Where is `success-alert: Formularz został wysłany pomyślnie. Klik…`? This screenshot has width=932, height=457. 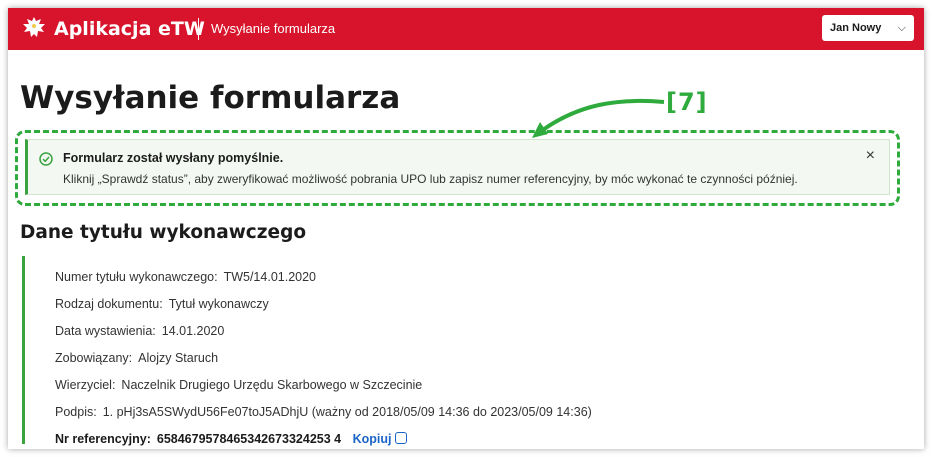
success-alert: Formularz został wysłany pomyślnie. Klik… is located at coordinates (457, 167).